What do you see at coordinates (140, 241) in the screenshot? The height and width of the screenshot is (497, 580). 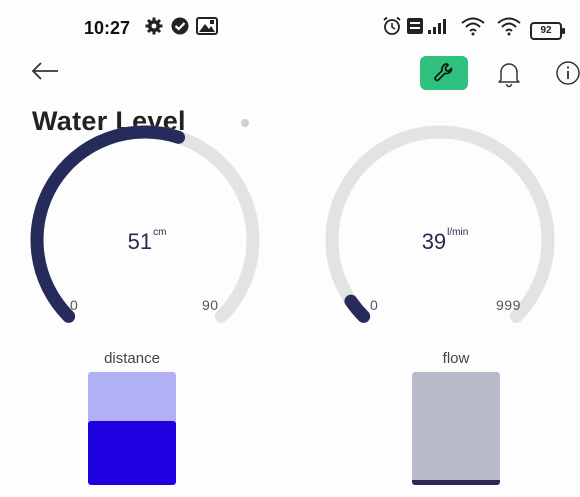 I see `gauge-value-number: 51` at bounding box center [140, 241].